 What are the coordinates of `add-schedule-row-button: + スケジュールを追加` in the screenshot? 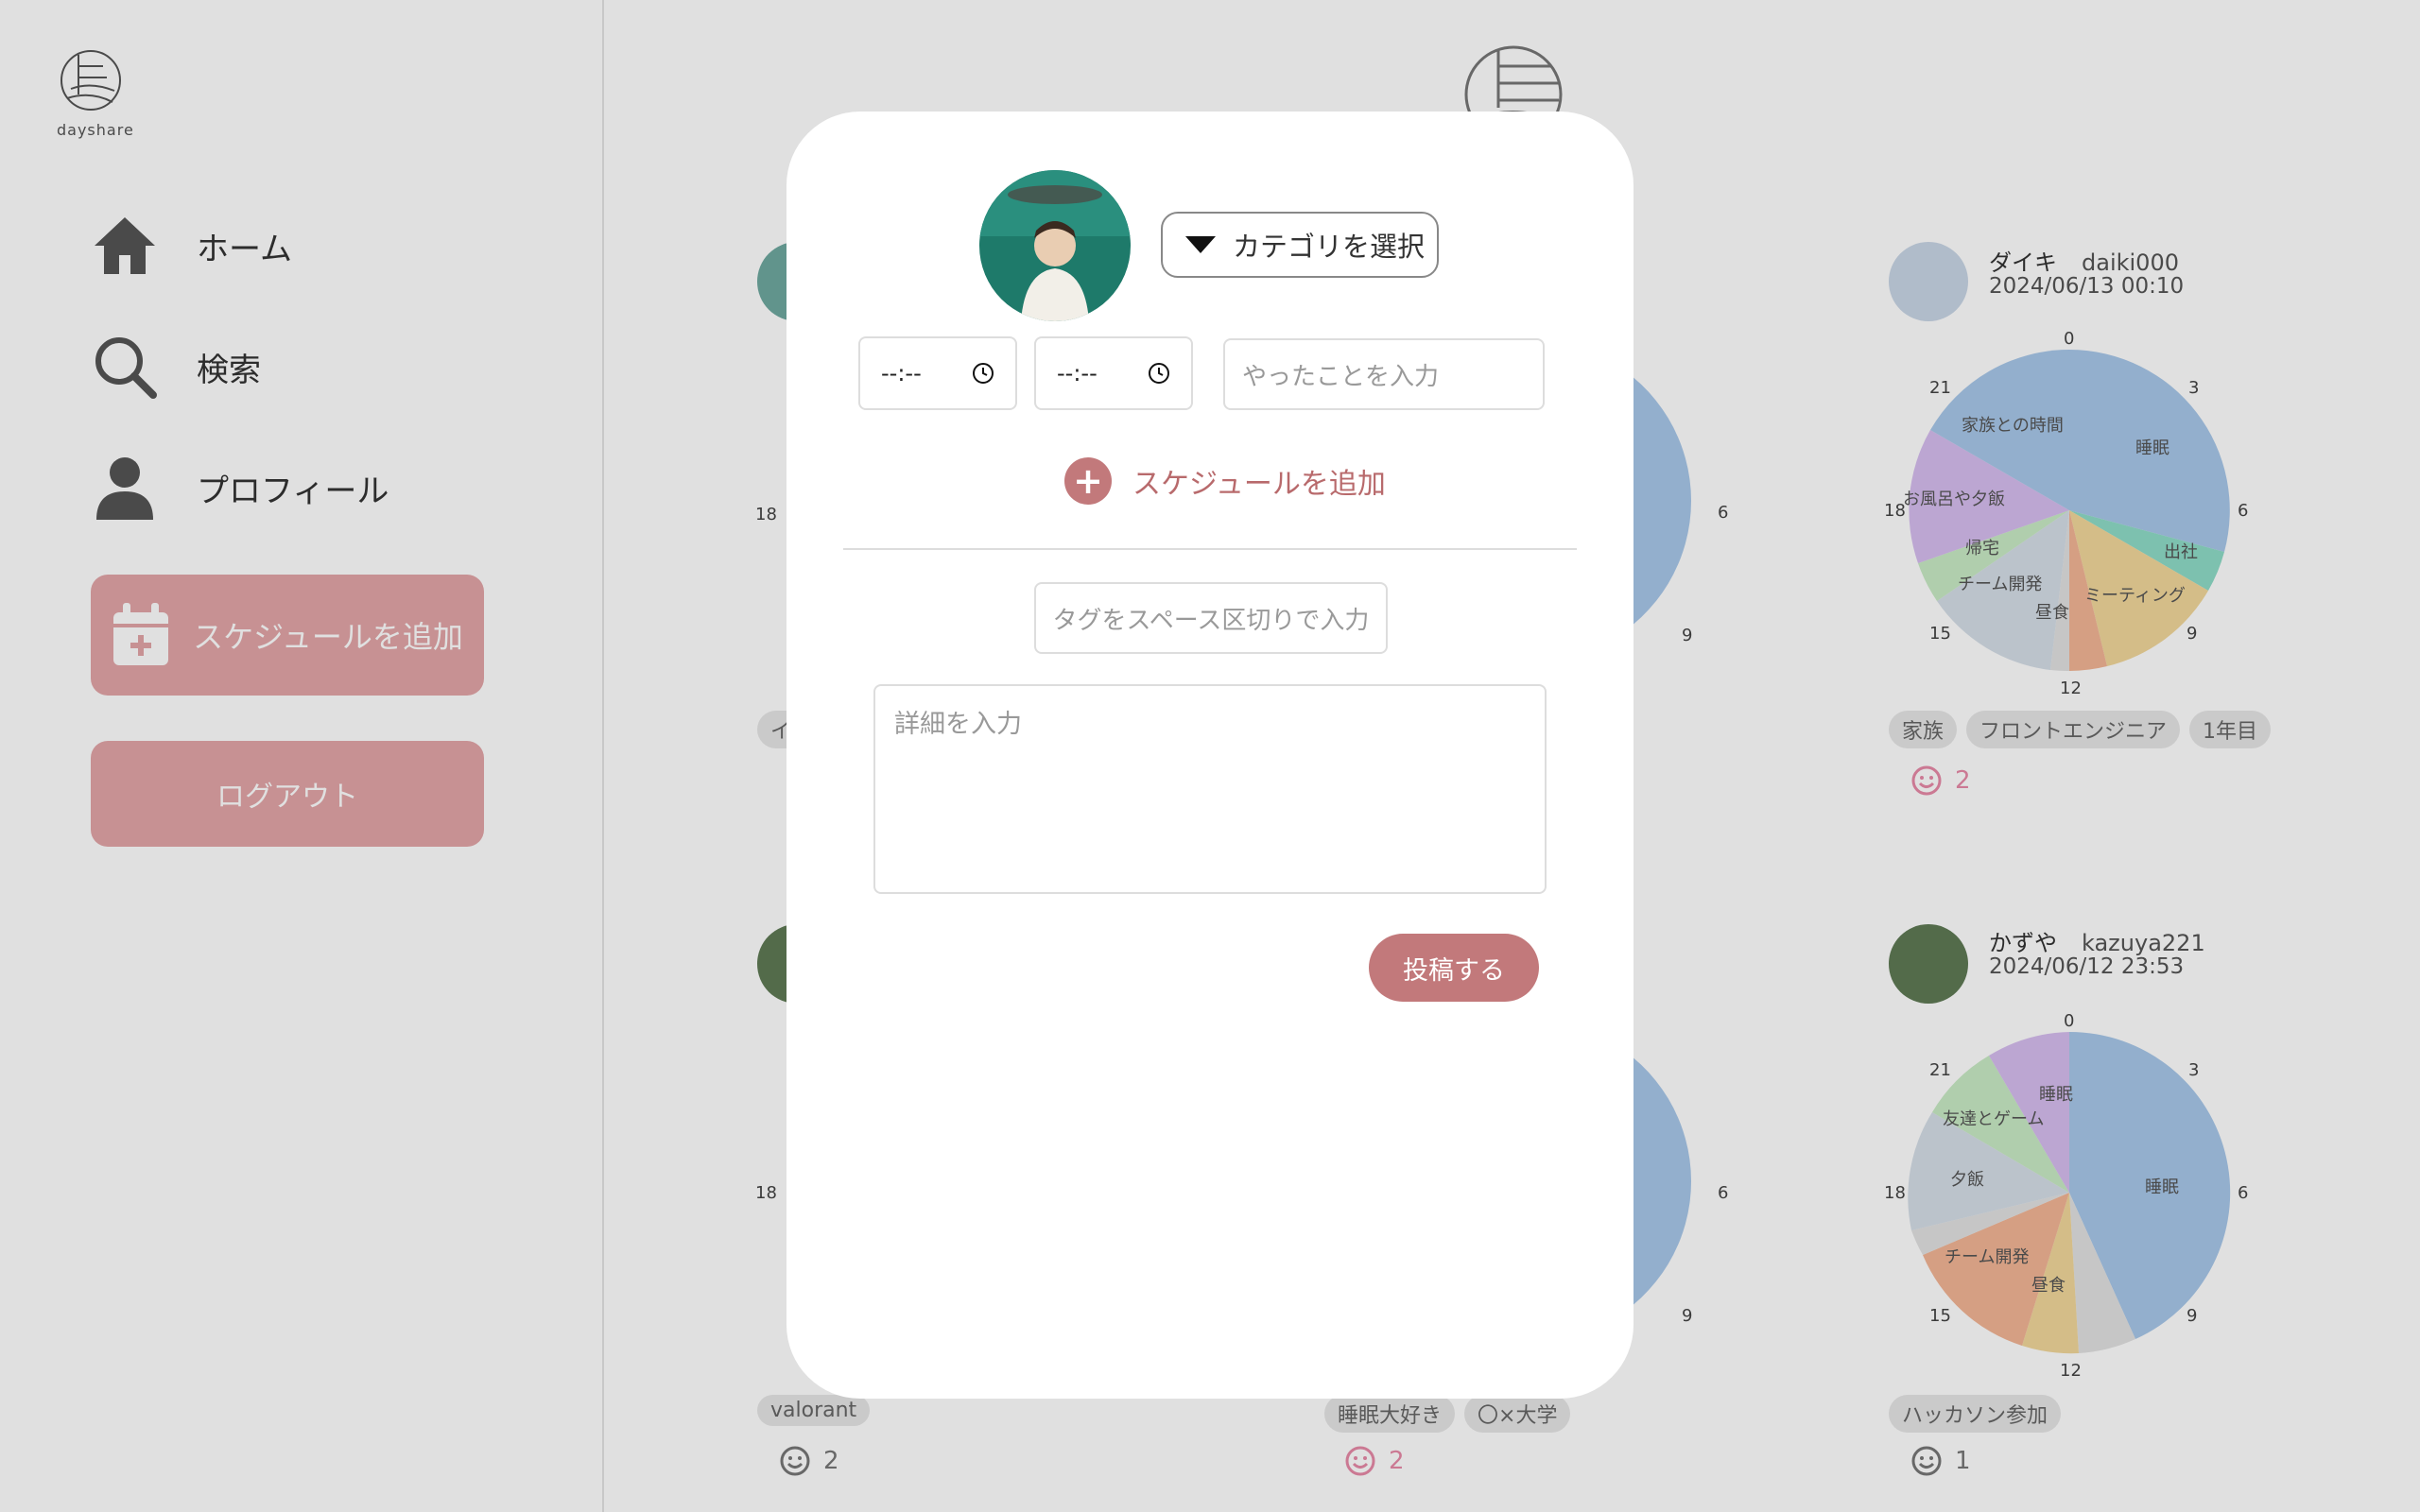 It's located at (1225, 481).